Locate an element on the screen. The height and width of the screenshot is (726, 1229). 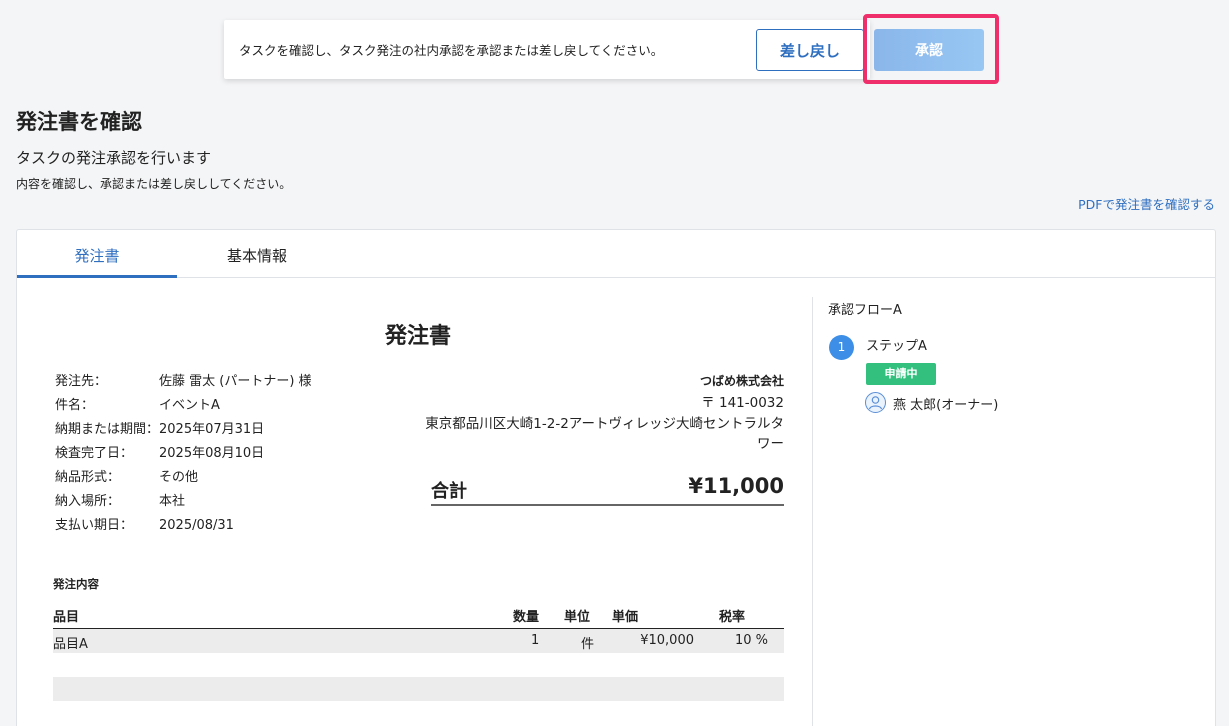
info-label: 発注先： is located at coordinates (81, 381).